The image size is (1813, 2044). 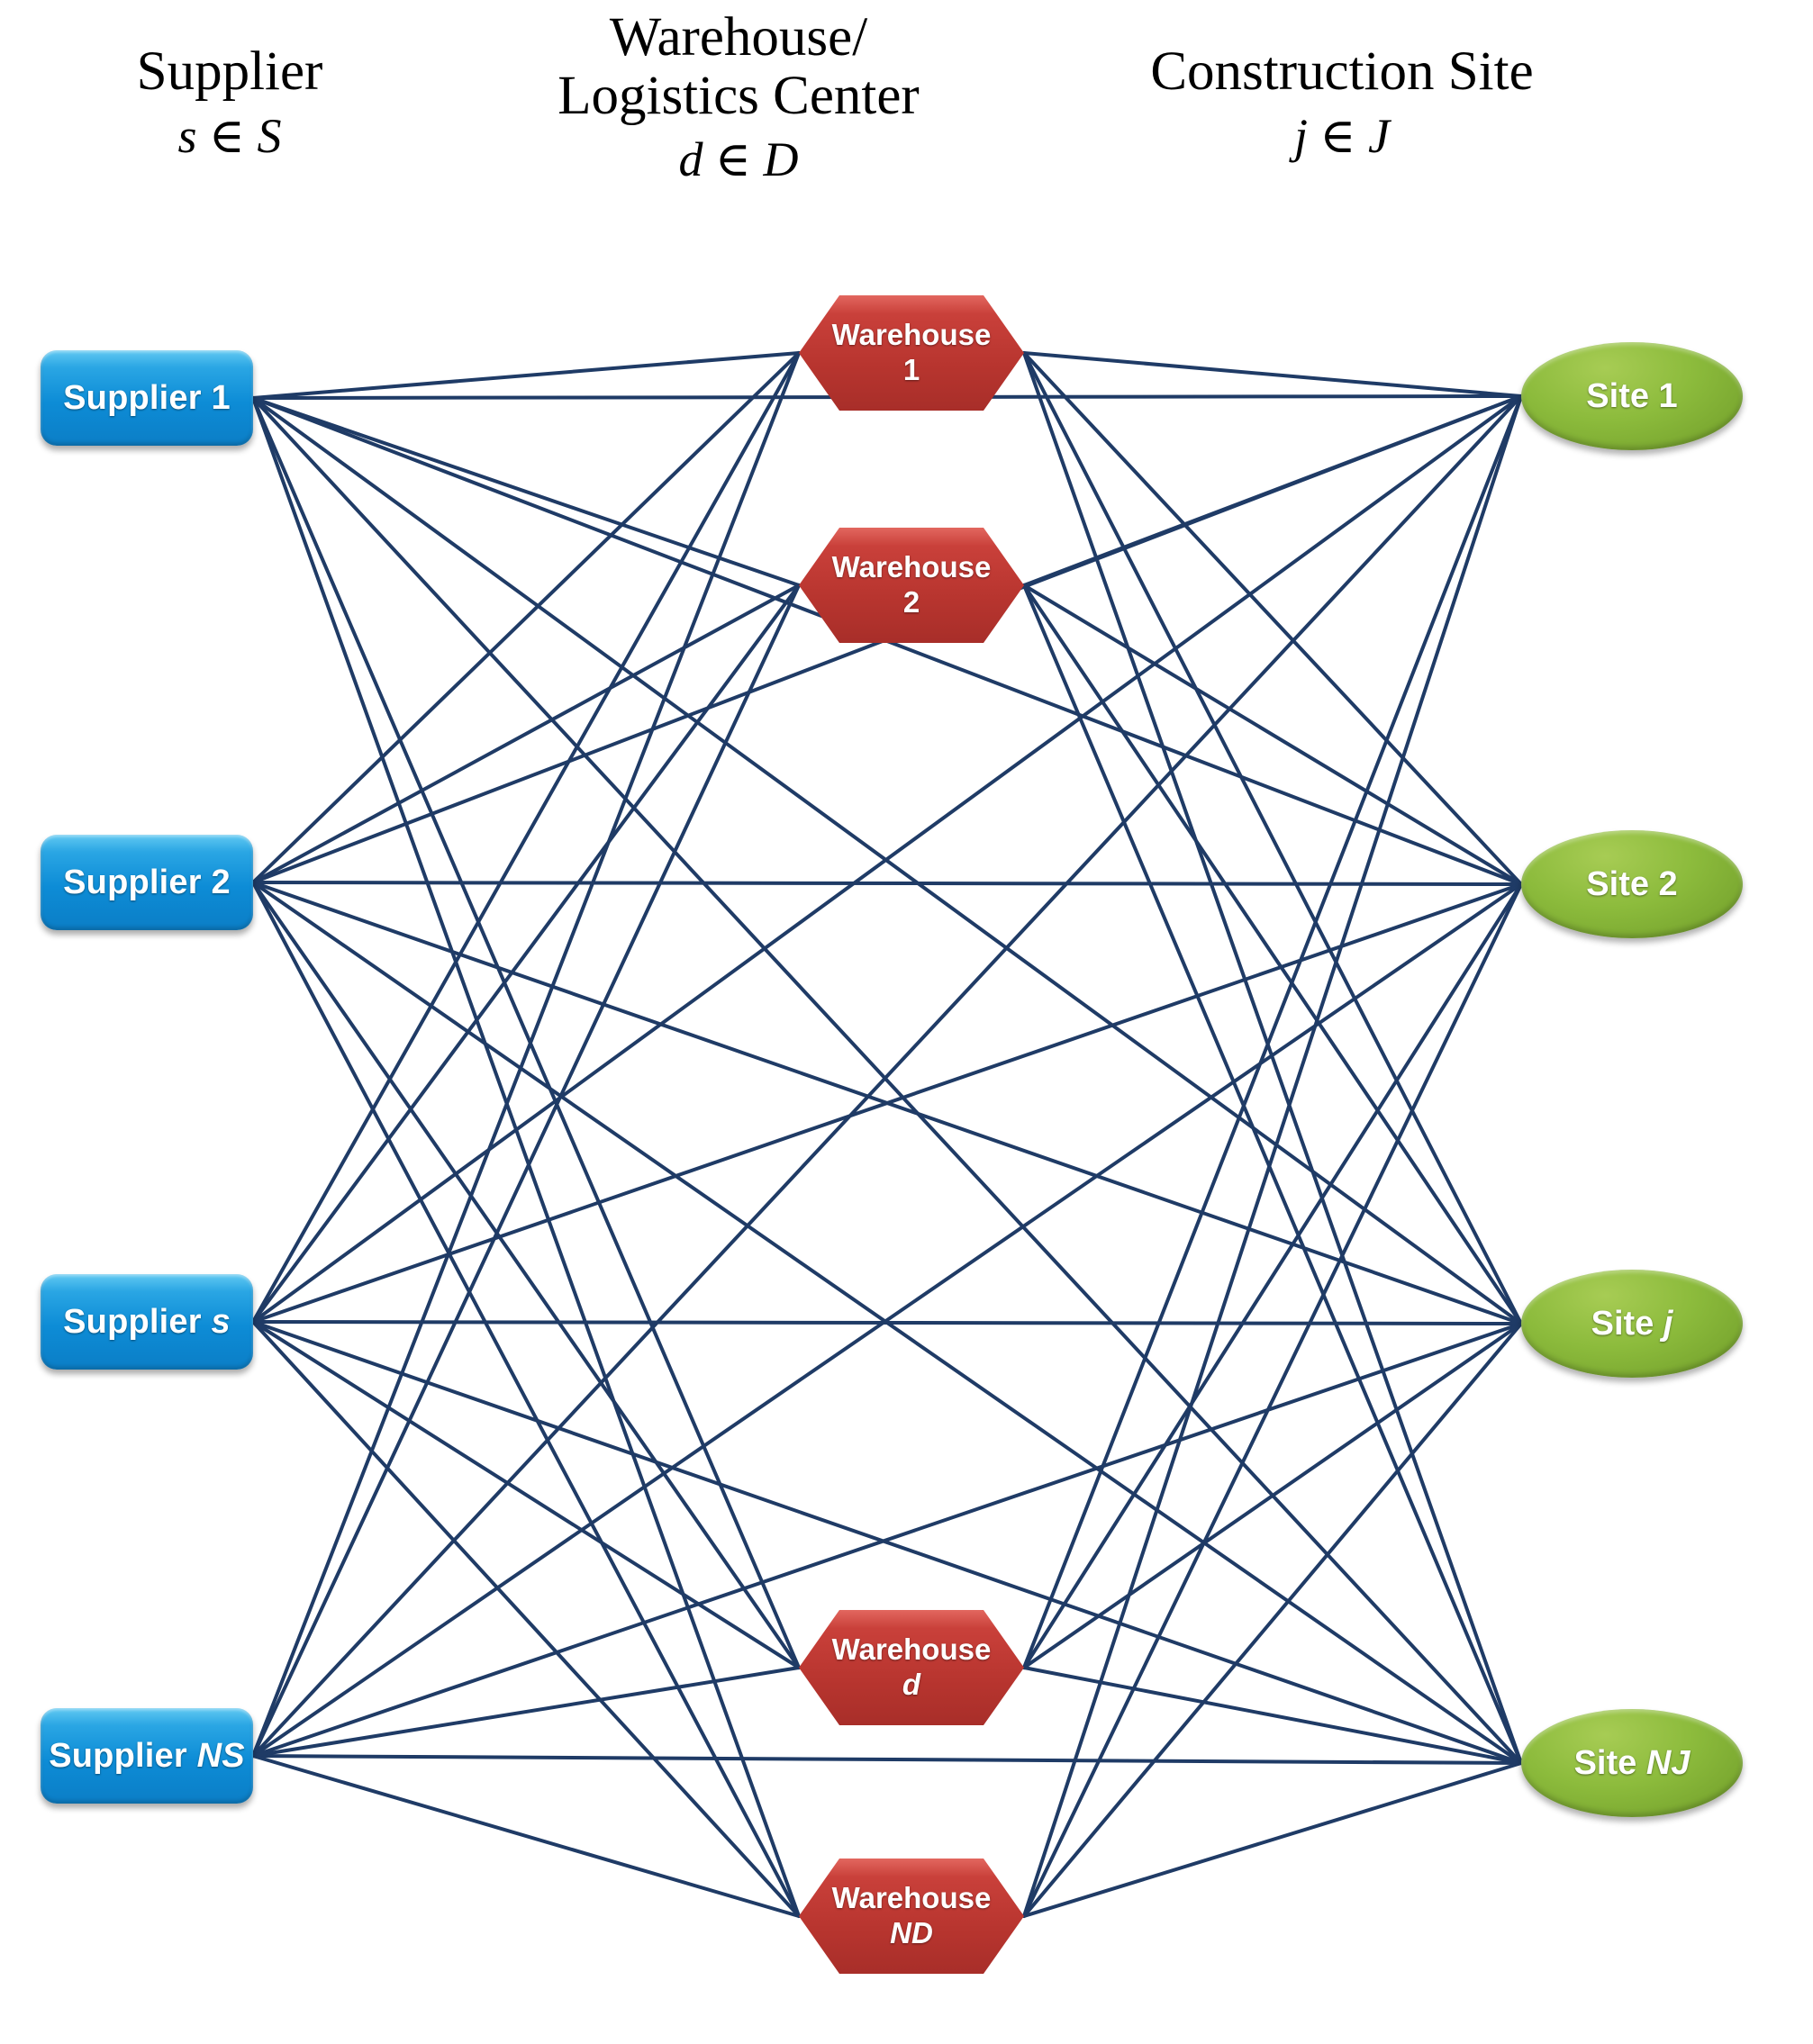 I want to click on site-node-j1: Site 1, so click(x=1632, y=396).